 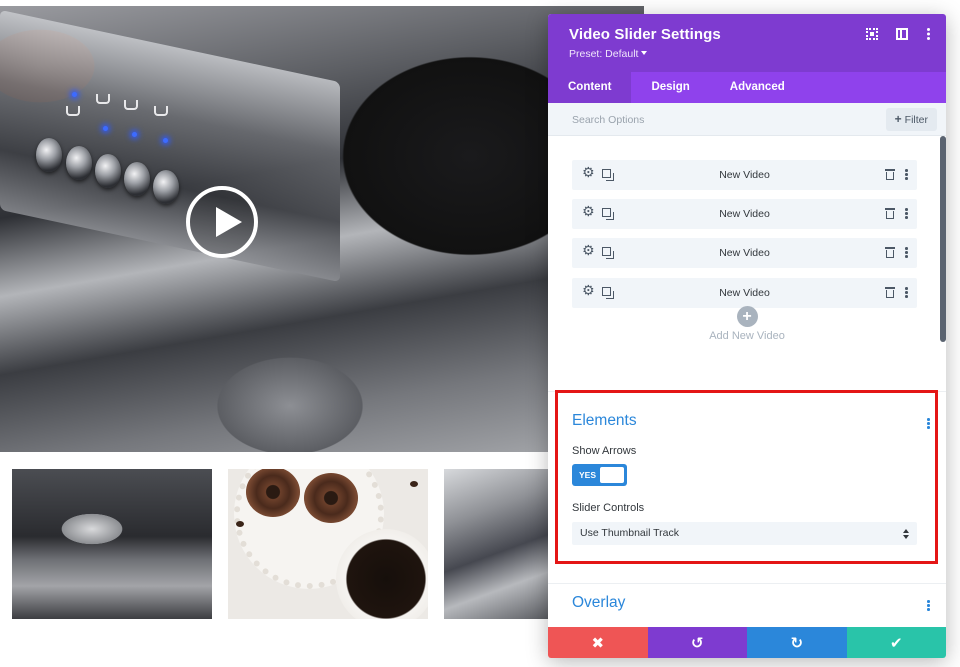 I want to click on modal-footer: ✖ ↺ ↻ ✔, so click(x=747, y=642).